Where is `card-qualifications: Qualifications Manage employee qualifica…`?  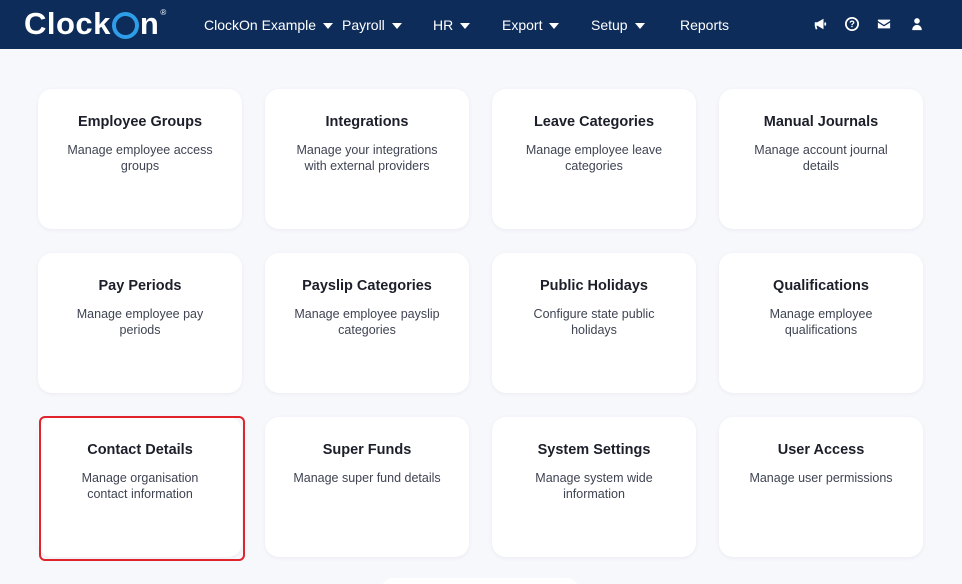 card-qualifications: Qualifications Manage employee qualifica… is located at coordinates (821, 323).